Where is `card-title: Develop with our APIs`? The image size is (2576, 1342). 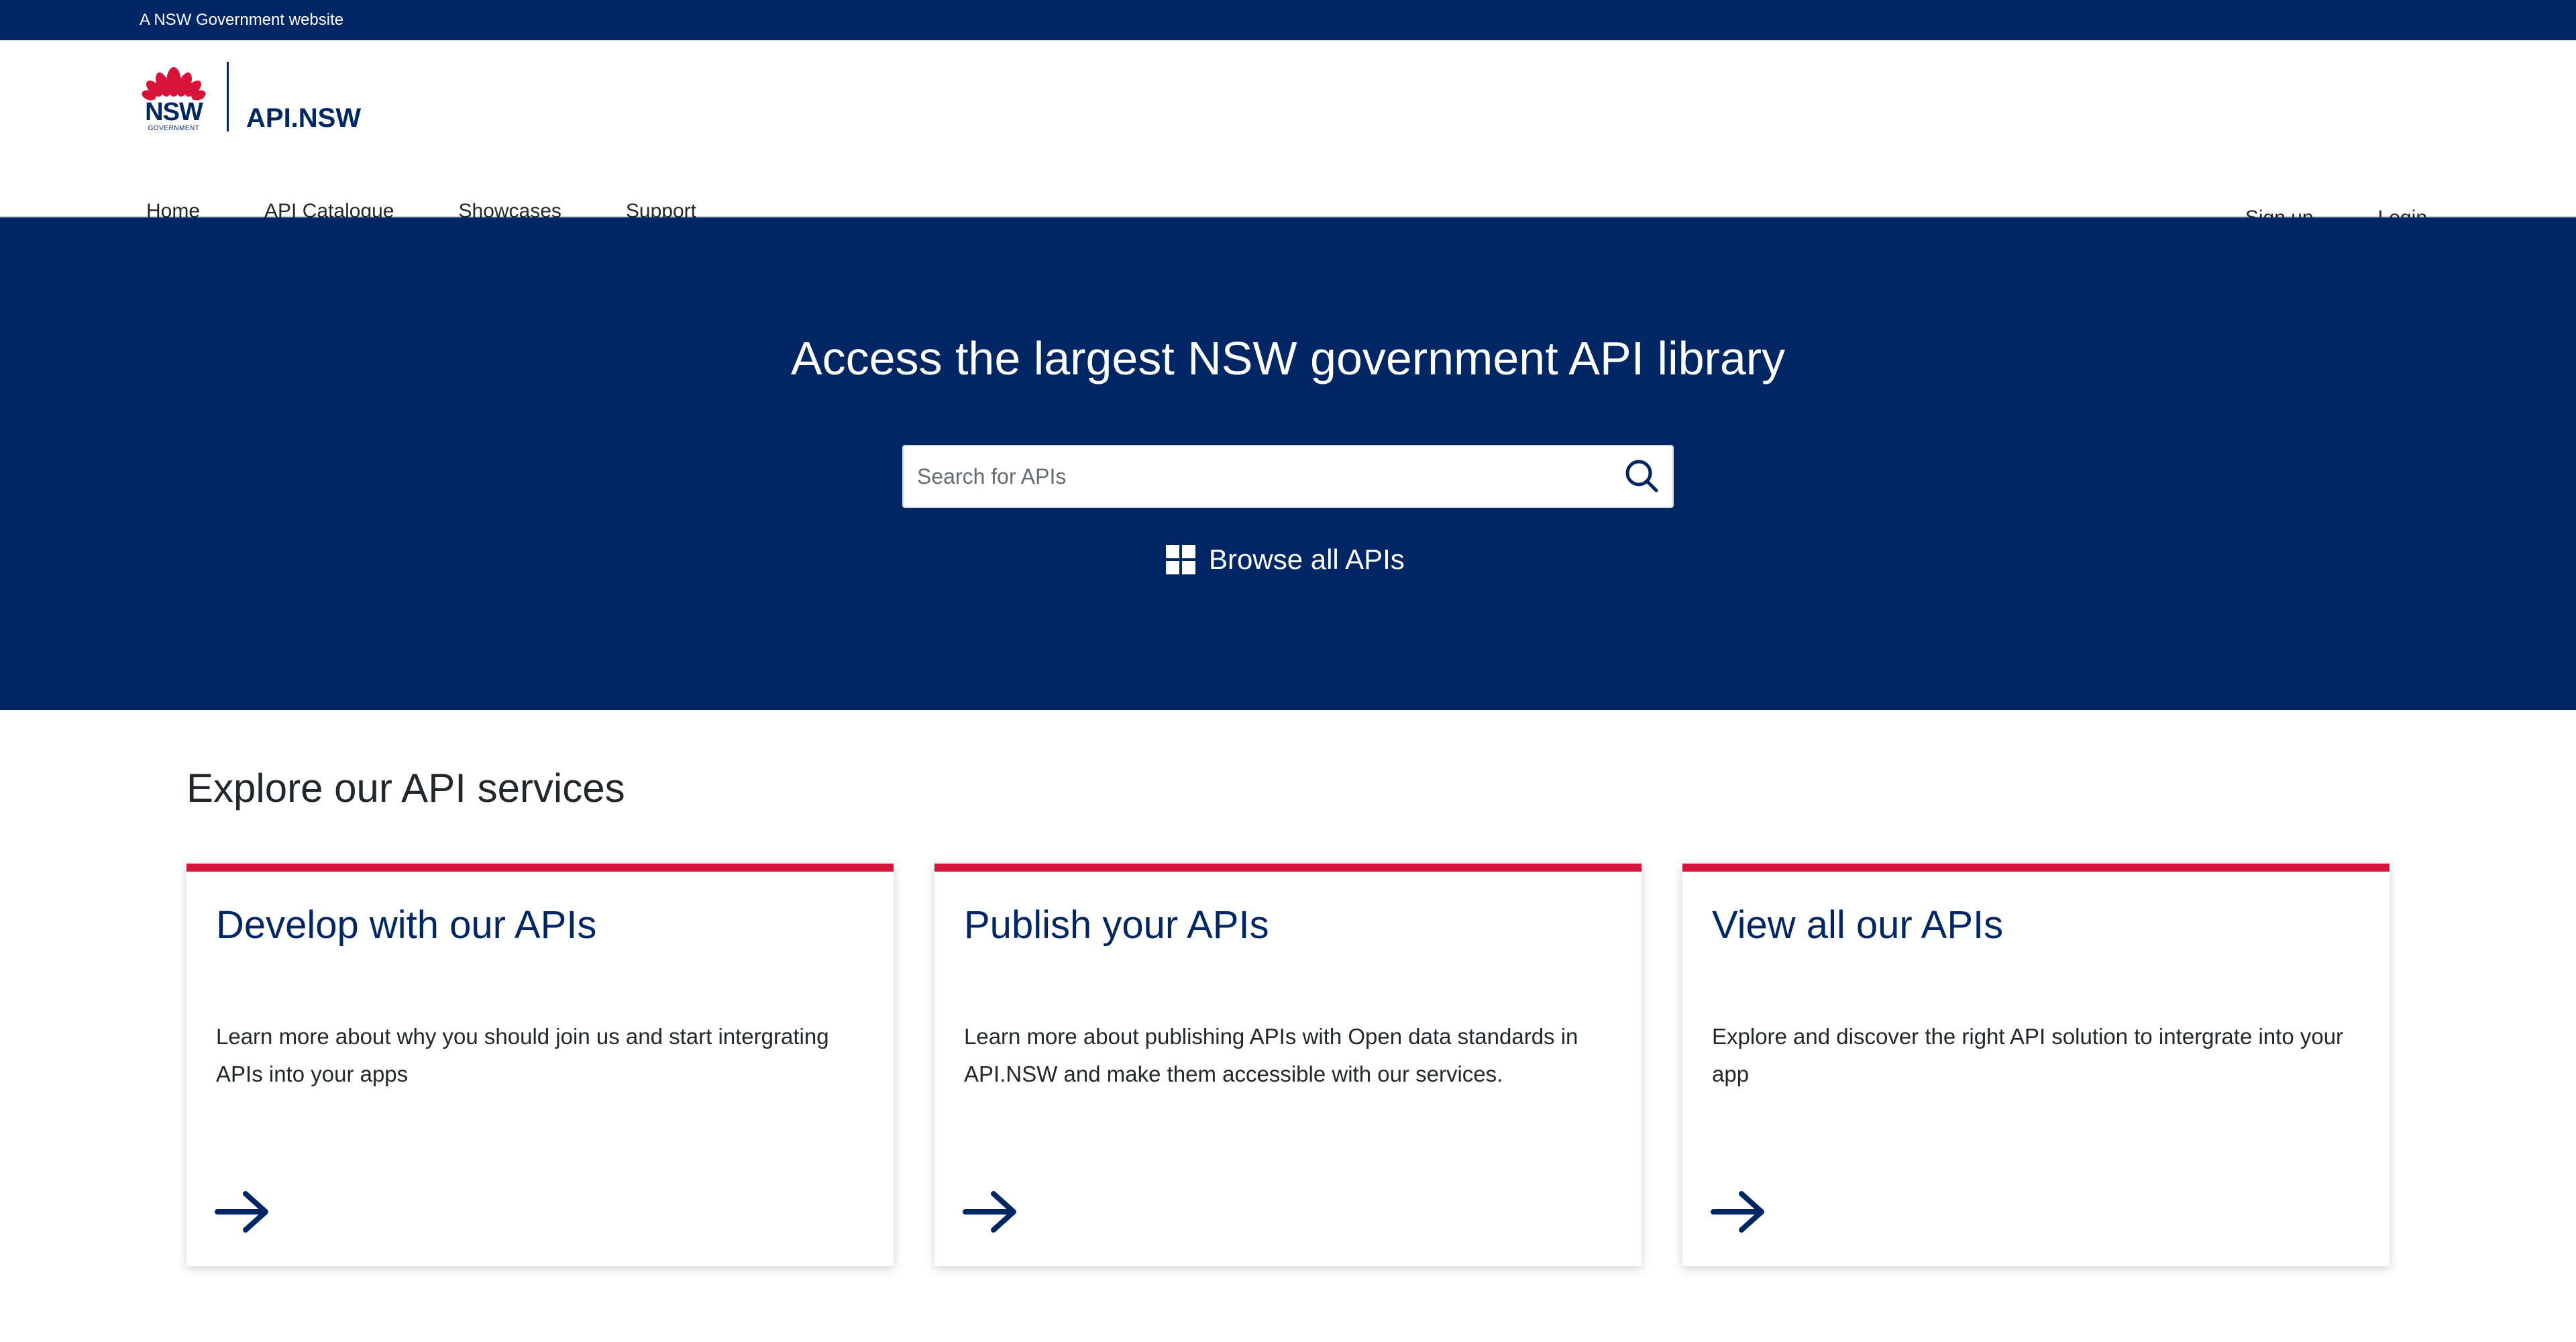 card-title: Develop with our APIs is located at coordinates (406, 925).